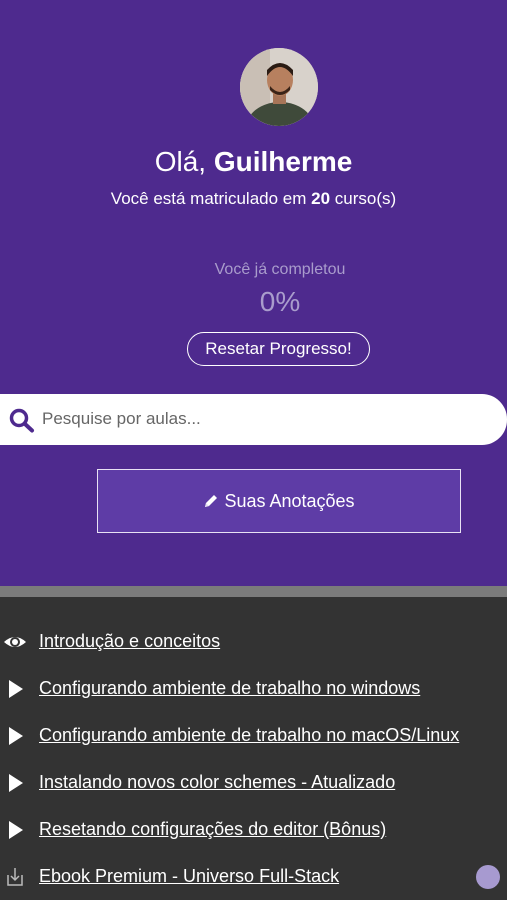 The height and width of the screenshot is (900, 507). What do you see at coordinates (289, 500) in the screenshot?
I see `notes-button-label: Suas Anotações` at bounding box center [289, 500].